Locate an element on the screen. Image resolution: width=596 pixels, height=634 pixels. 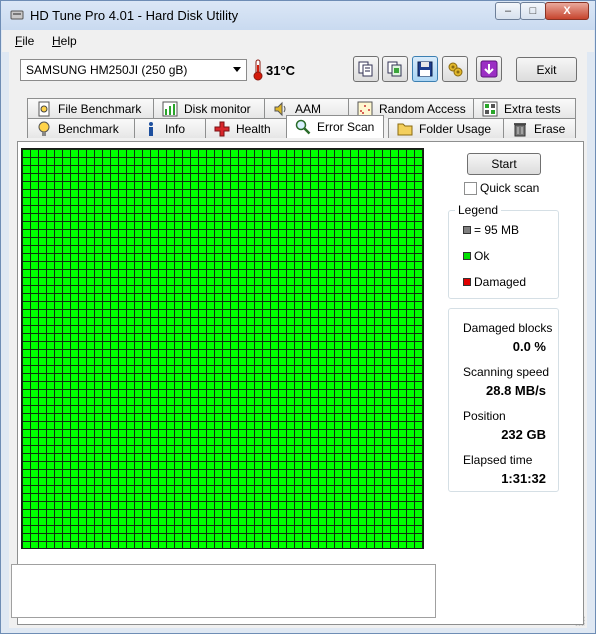
chevron-down-icon is located at coordinates (237, 69).